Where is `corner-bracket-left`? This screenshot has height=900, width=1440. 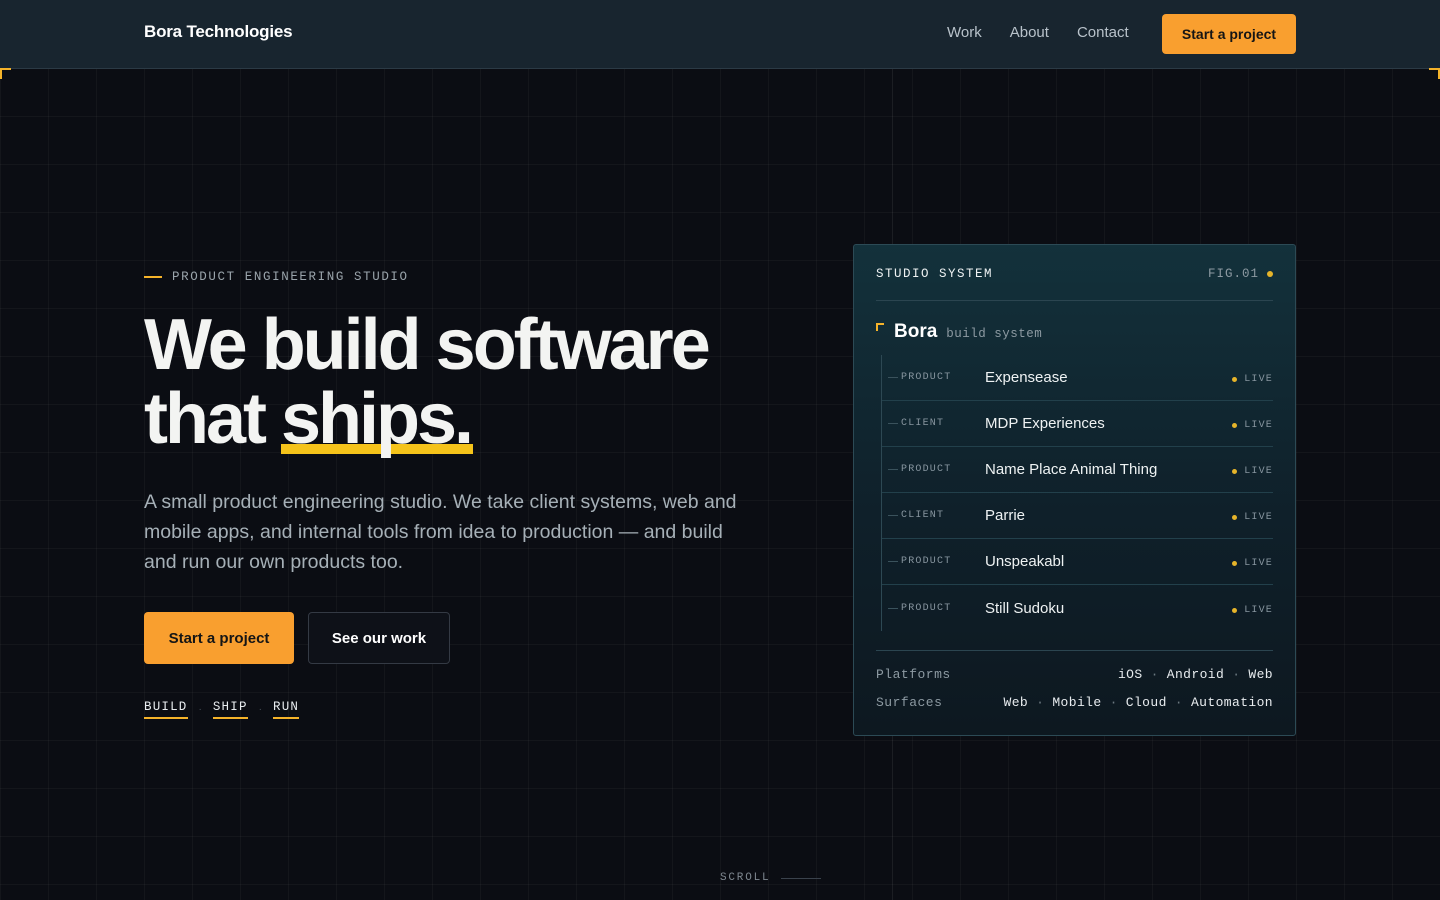
corner-bracket-left is located at coordinates (5, 73).